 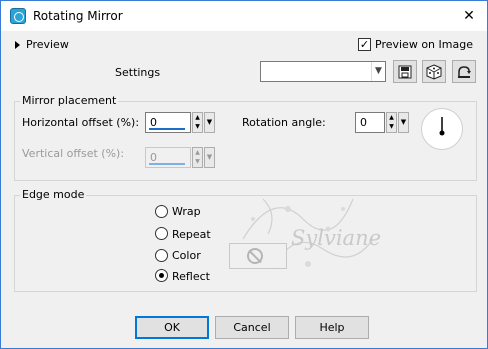 I want to click on rotation-angle-label: Rotation angle:, so click(x=284, y=122).